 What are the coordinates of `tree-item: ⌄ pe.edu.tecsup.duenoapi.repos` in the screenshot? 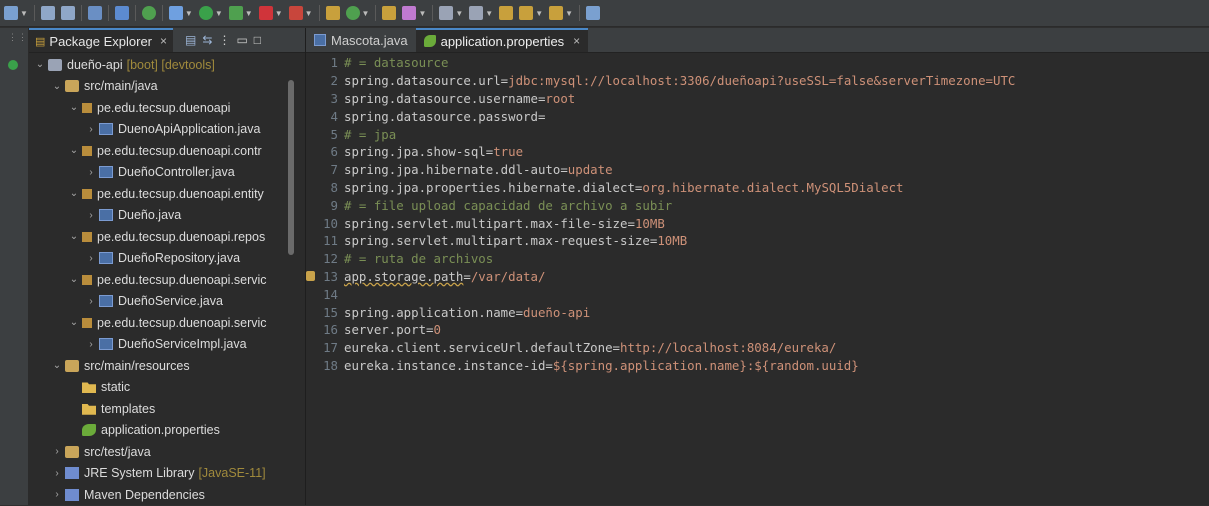 It's located at (158, 237).